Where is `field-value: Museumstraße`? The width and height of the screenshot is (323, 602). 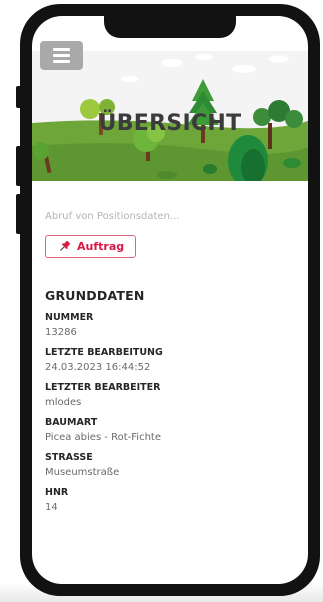
field-value: Museumstraße is located at coordinates (82, 472).